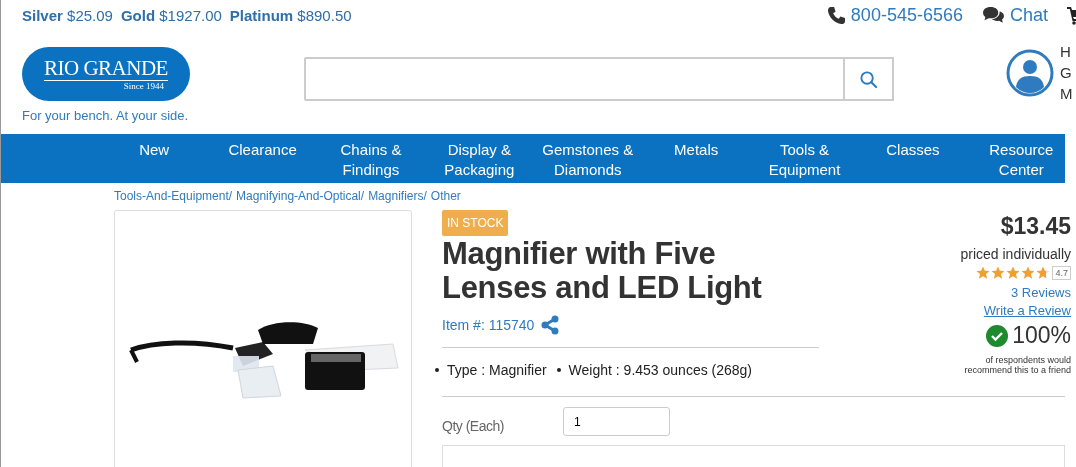 This screenshot has width=1076, height=467. I want to click on nav-link: Resource Center, so click(1021, 160).